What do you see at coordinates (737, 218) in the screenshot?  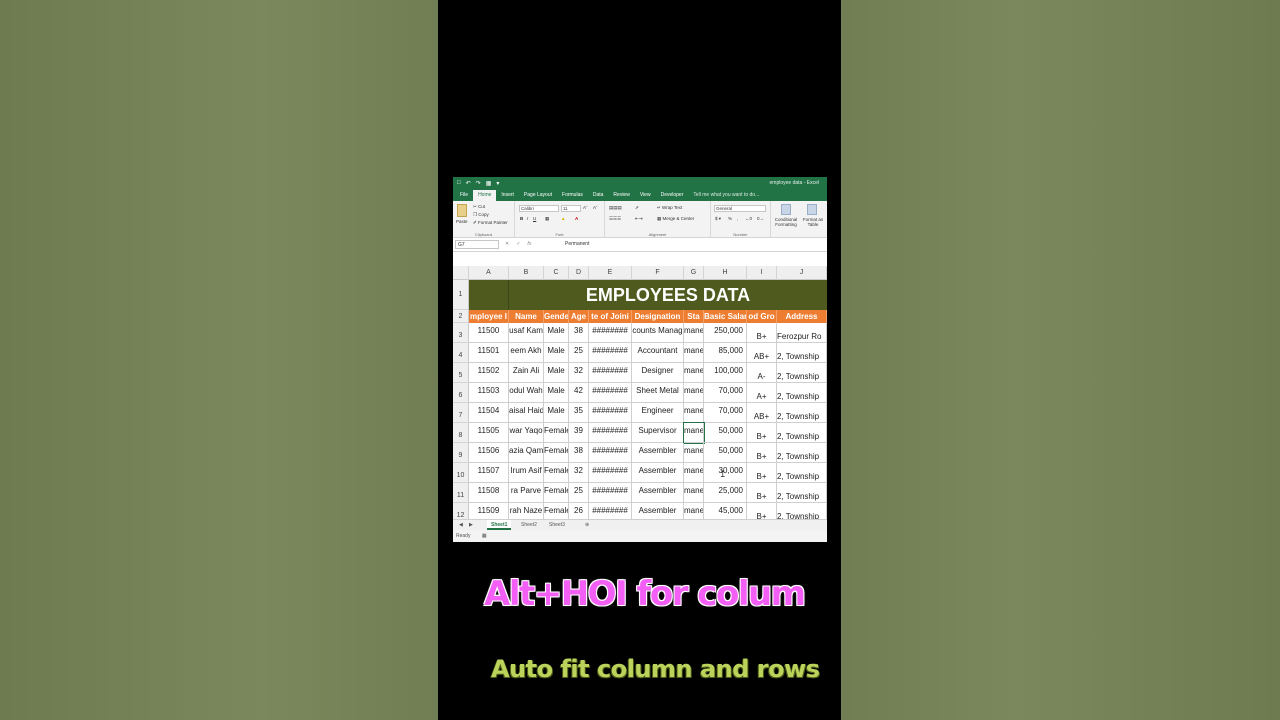 I see `comma-style-icon: ,` at bounding box center [737, 218].